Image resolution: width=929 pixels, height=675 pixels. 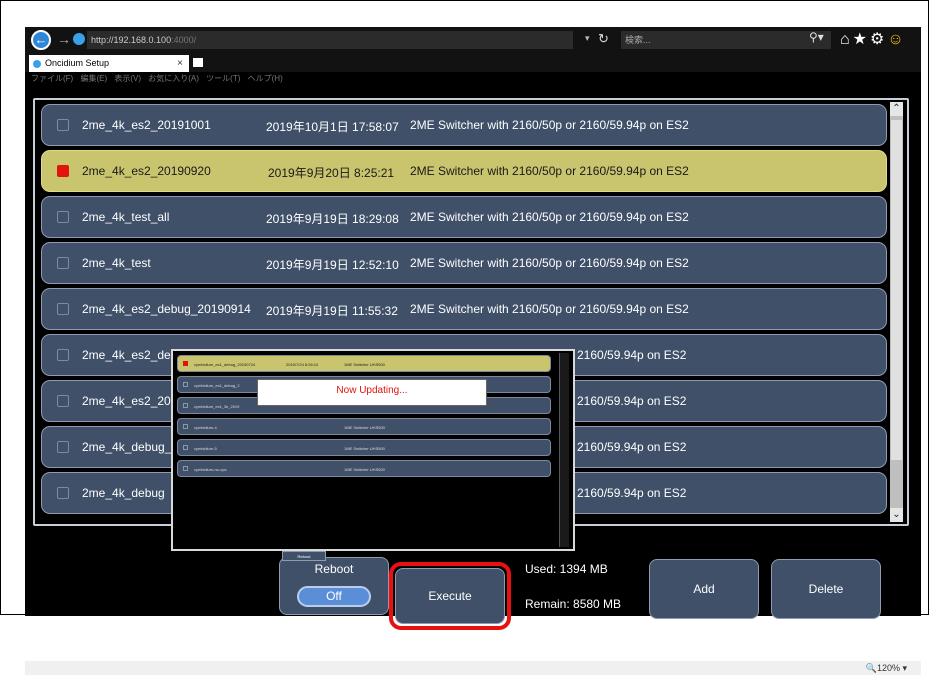 I want to click on row-name: 2me_4k_es2_20, so click(x=126, y=401).